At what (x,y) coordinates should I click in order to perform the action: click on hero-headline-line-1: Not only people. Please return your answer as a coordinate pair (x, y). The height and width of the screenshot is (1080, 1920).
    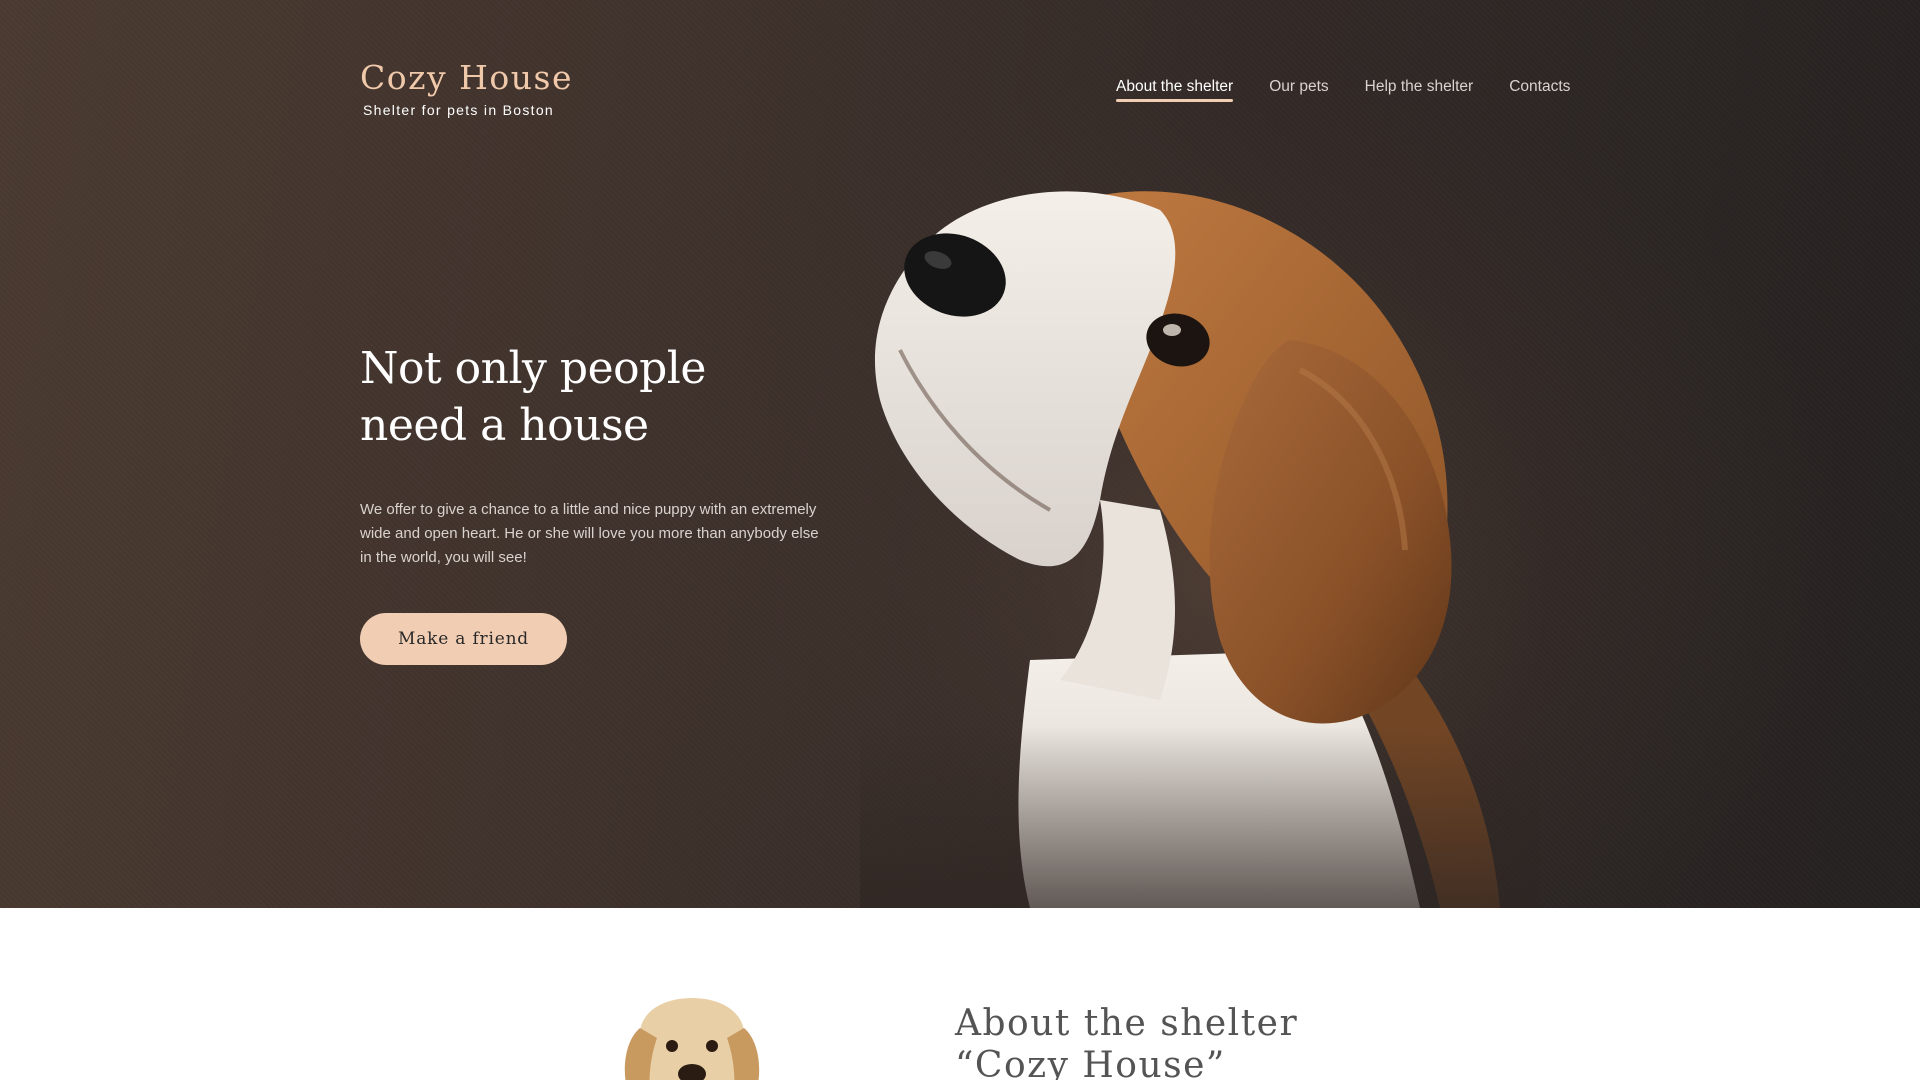
    Looking at the image, I should click on (533, 368).